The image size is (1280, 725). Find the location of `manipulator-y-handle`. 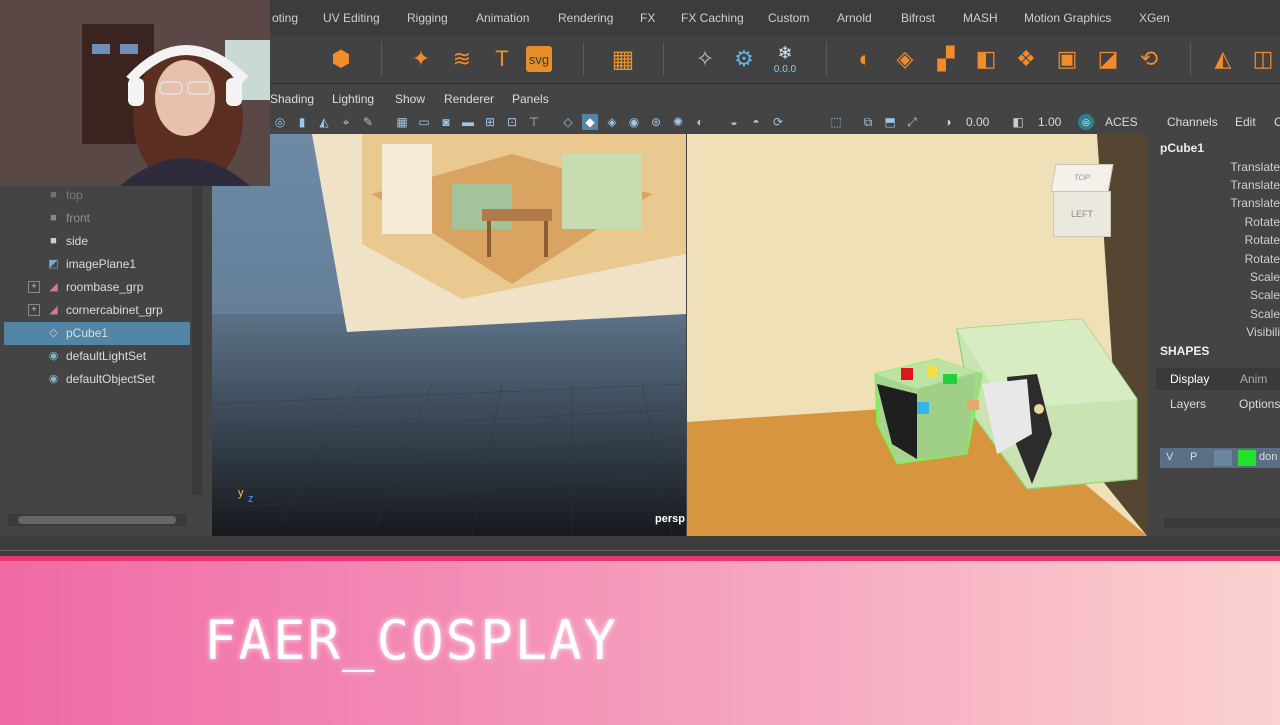

manipulator-y-handle is located at coordinates (932, 372).